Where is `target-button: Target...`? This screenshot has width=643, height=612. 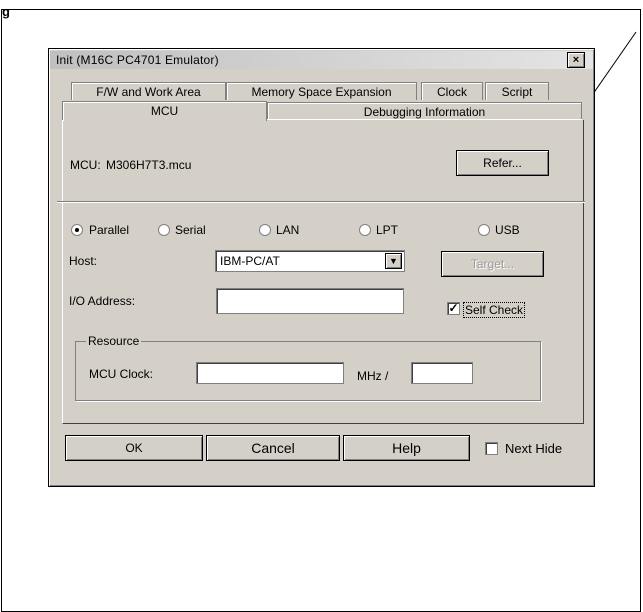
target-button: Target... is located at coordinates (492, 264).